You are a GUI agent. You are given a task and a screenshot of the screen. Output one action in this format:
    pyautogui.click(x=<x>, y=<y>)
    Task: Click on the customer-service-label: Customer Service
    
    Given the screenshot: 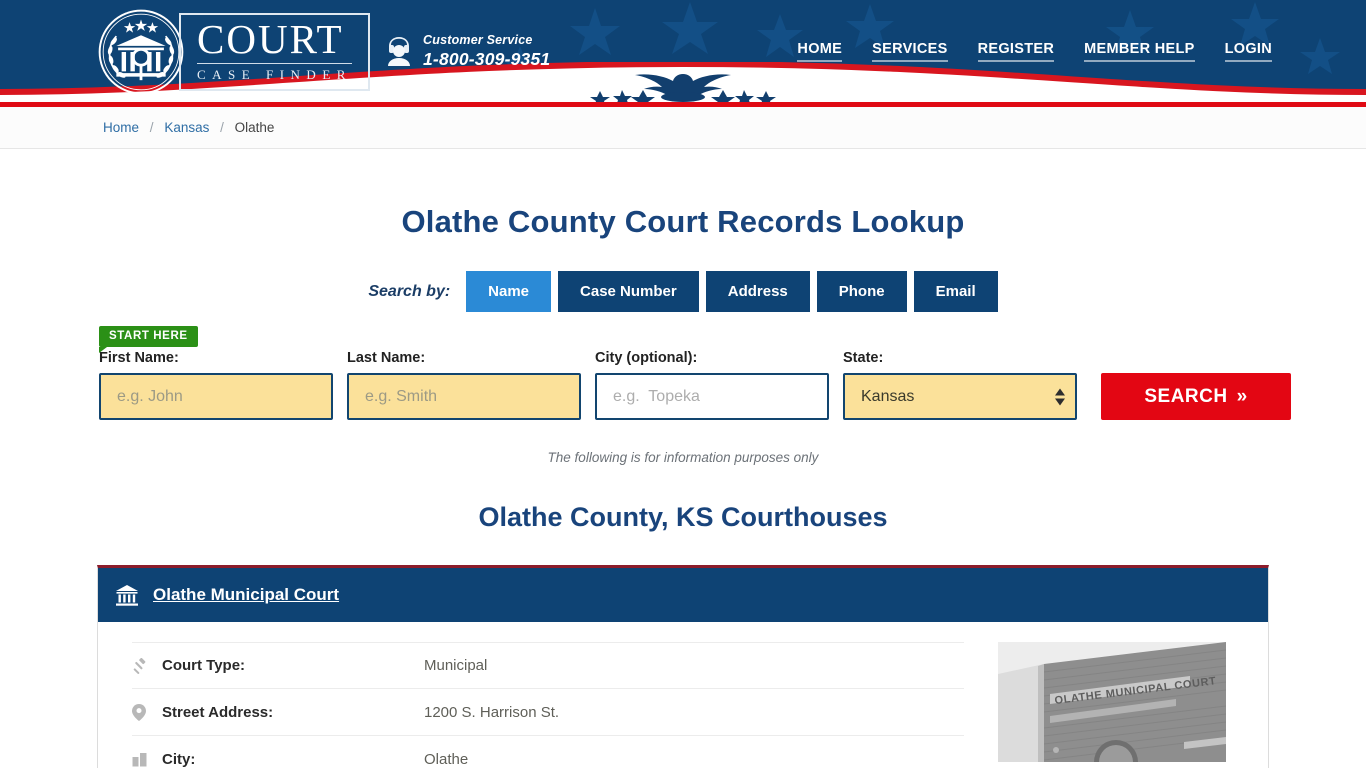 What is the action you would take?
    pyautogui.click(x=478, y=40)
    